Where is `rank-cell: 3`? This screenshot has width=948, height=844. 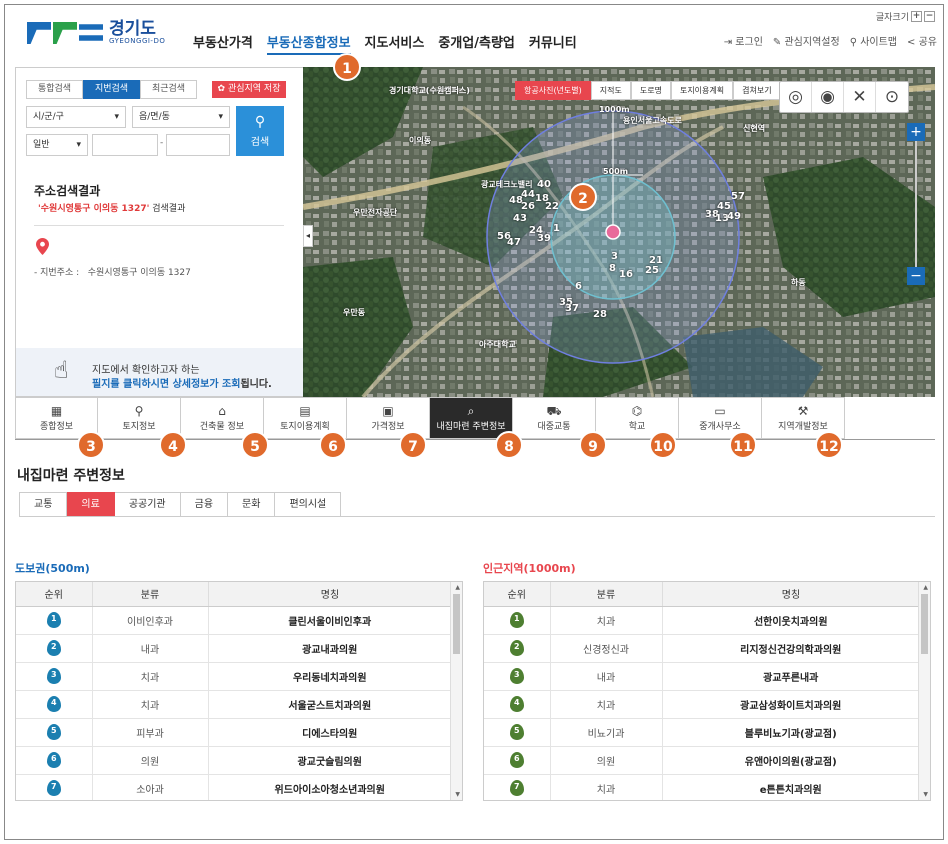 rank-cell: 3 is located at coordinates (517, 676).